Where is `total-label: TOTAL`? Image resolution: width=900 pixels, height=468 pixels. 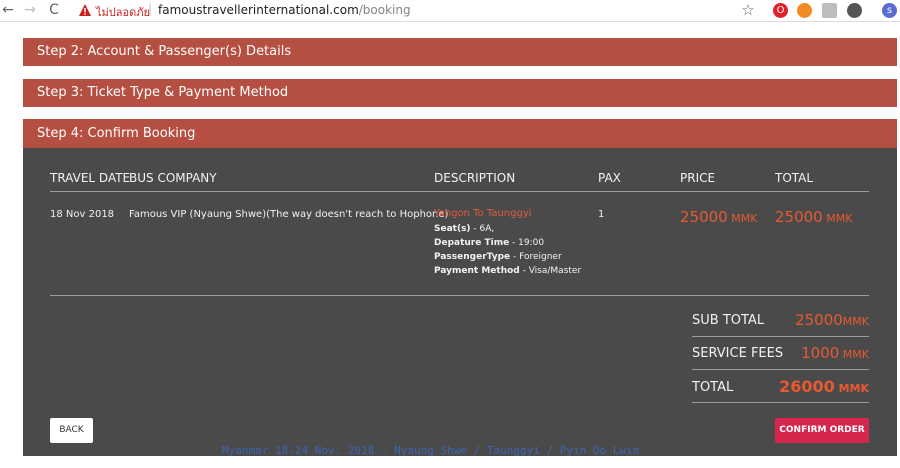
total-label: TOTAL is located at coordinates (713, 387).